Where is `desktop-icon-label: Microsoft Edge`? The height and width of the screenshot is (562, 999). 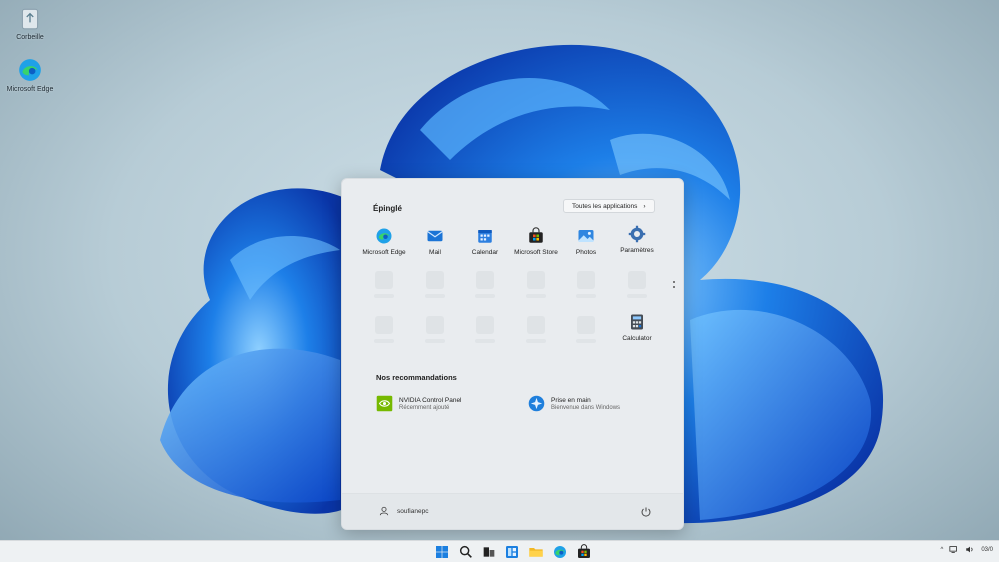 desktop-icon-label: Microsoft Edge is located at coordinates (30, 89).